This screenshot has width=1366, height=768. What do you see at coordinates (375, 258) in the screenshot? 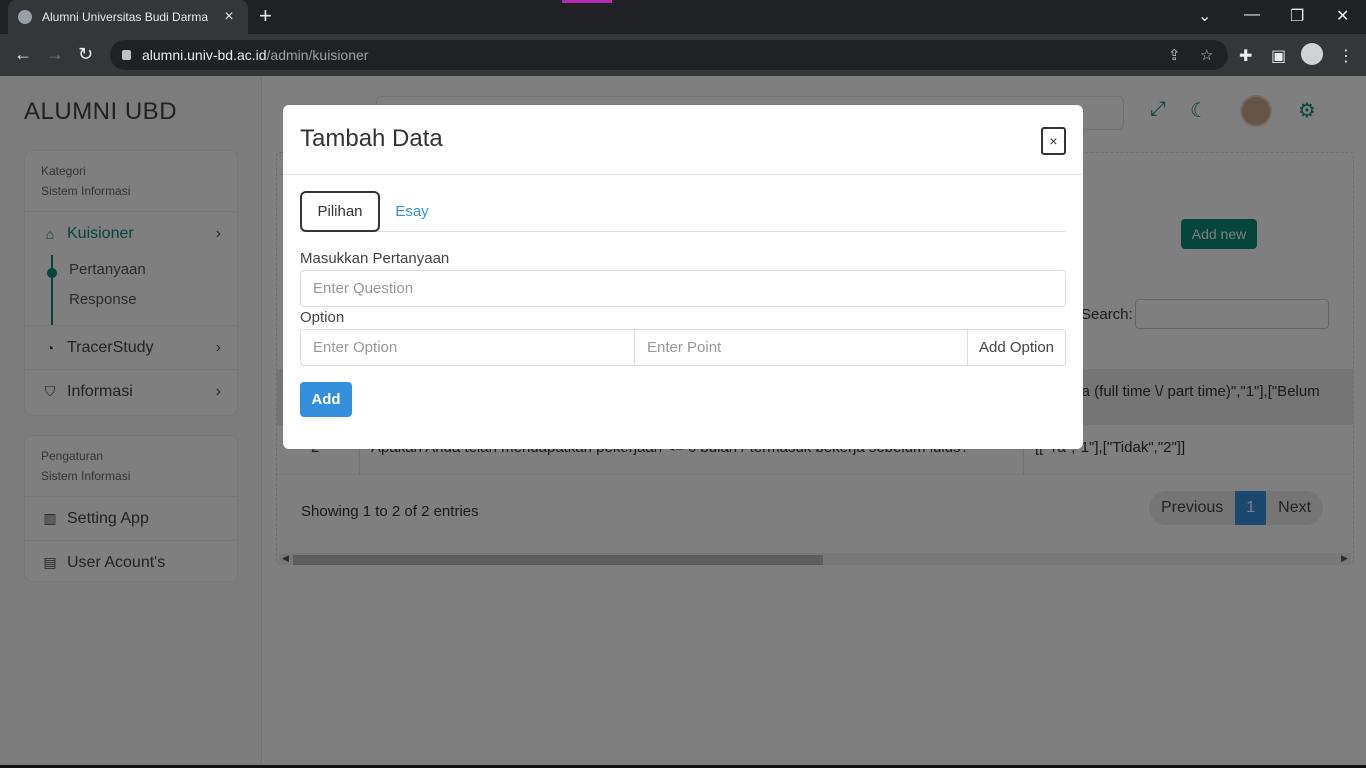
I see `question-label: Masukkan Pertanyaan` at bounding box center [375, 258].